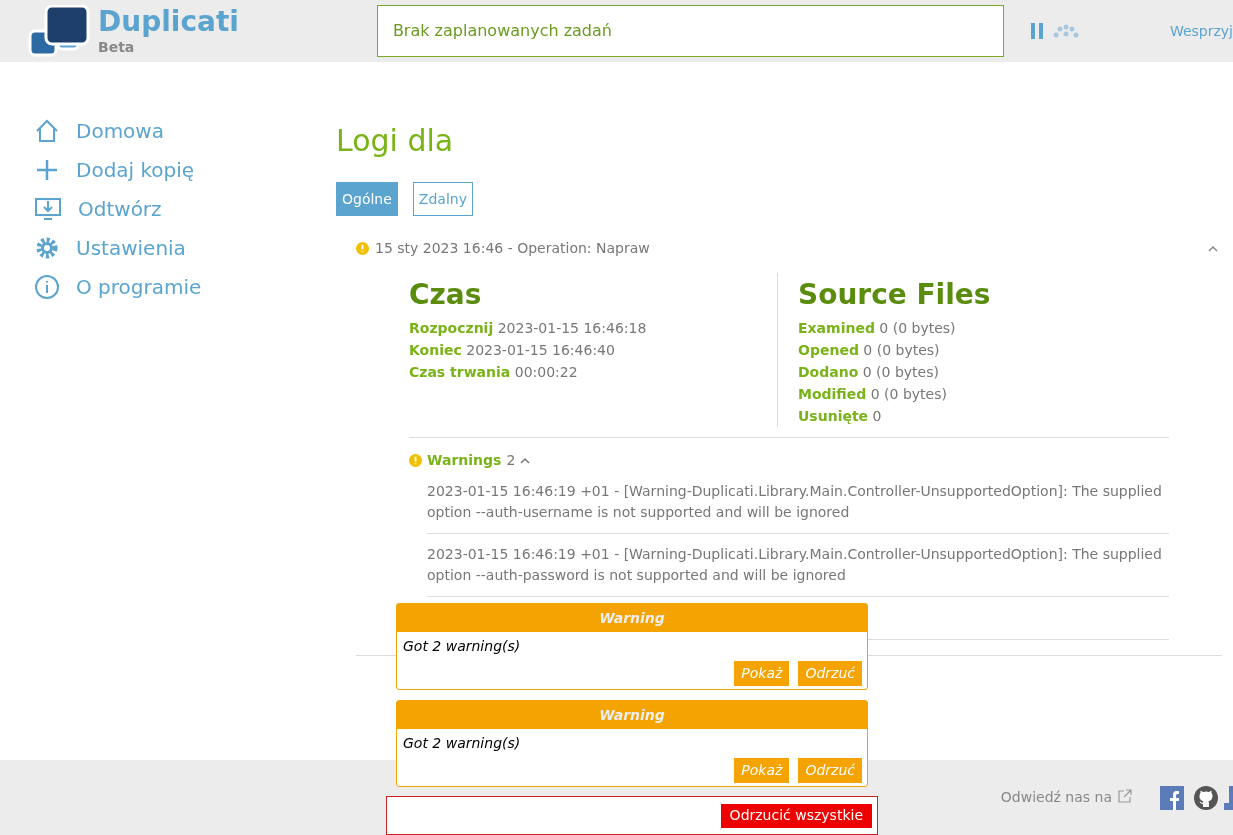  Describe the element at coordinates (185, 287) in the screenshot. I see `sidebar-item: O programie` at that location.